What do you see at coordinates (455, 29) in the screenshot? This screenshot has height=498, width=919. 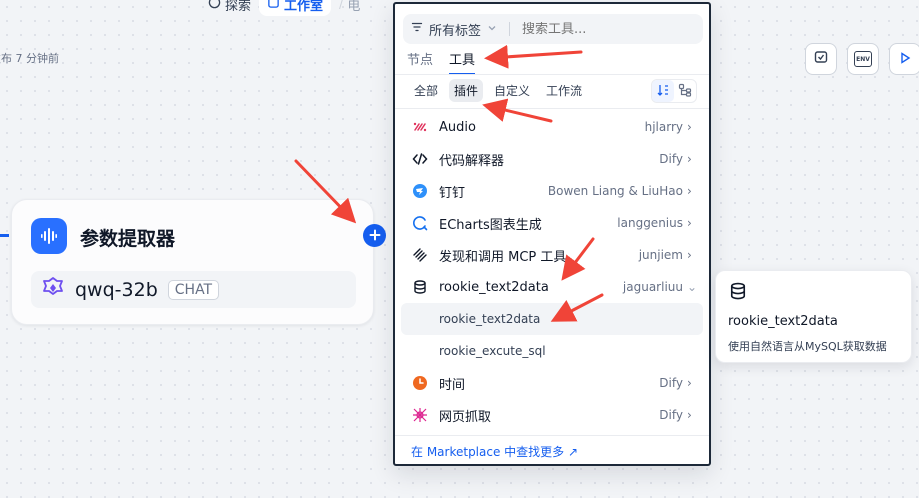 I see `tag-filter-button: 所有标签` at bounding box center [455, 29].